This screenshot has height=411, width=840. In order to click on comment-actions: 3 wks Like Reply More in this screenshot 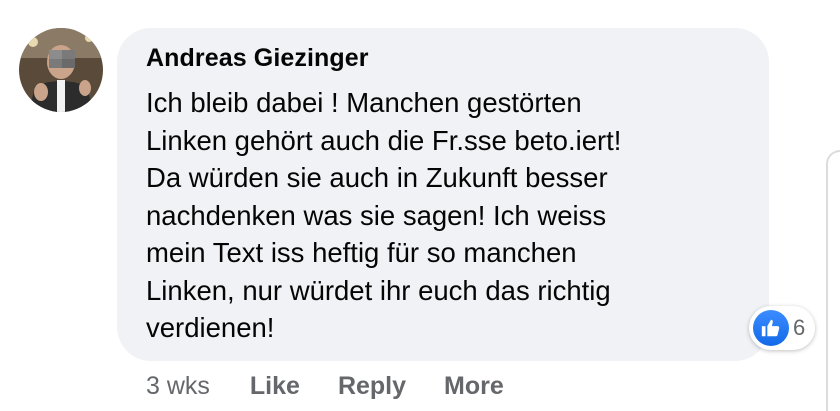, I will do `click(344, 386)`.